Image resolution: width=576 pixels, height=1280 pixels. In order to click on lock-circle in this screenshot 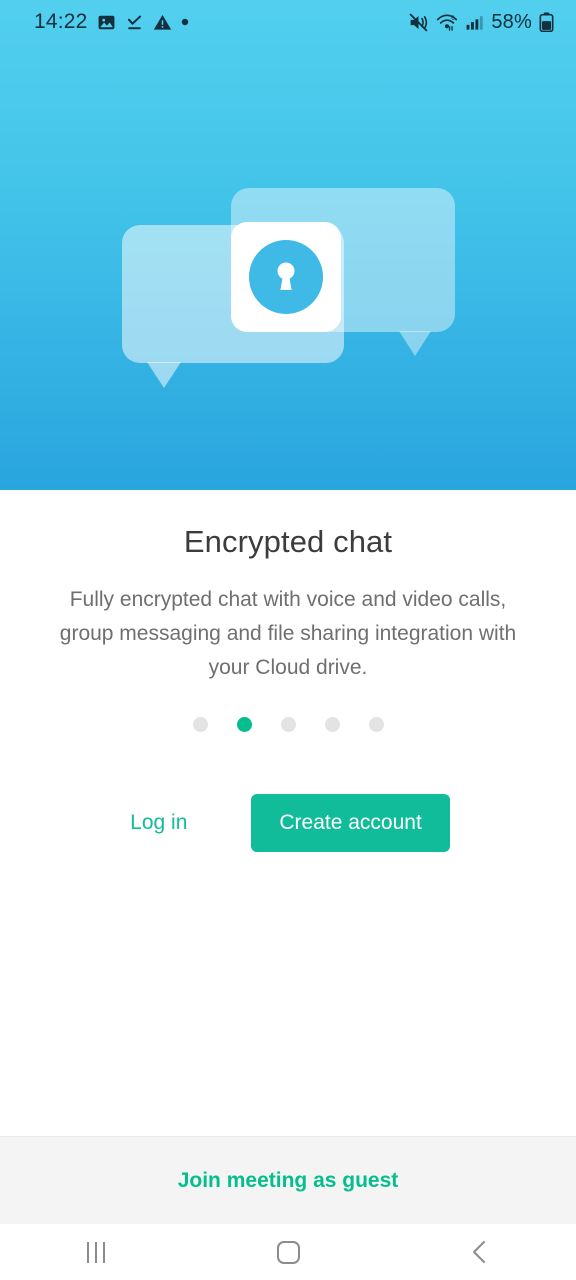, I will do `click(286, 277)`.